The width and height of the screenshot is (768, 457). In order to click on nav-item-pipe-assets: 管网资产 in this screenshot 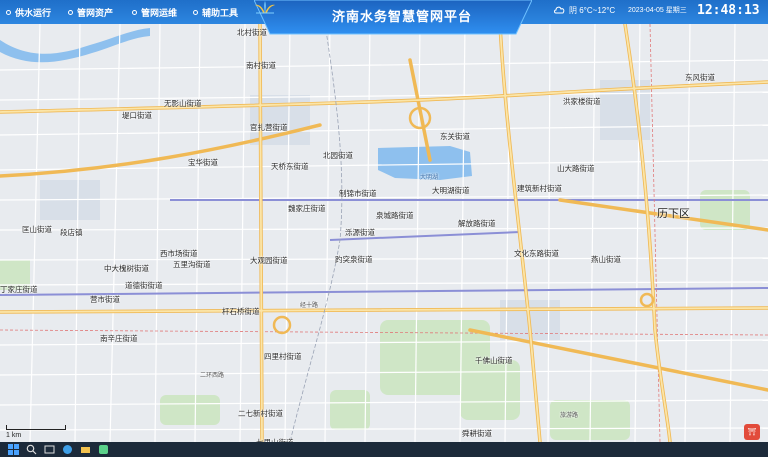, I will do `click(90, 12)`.